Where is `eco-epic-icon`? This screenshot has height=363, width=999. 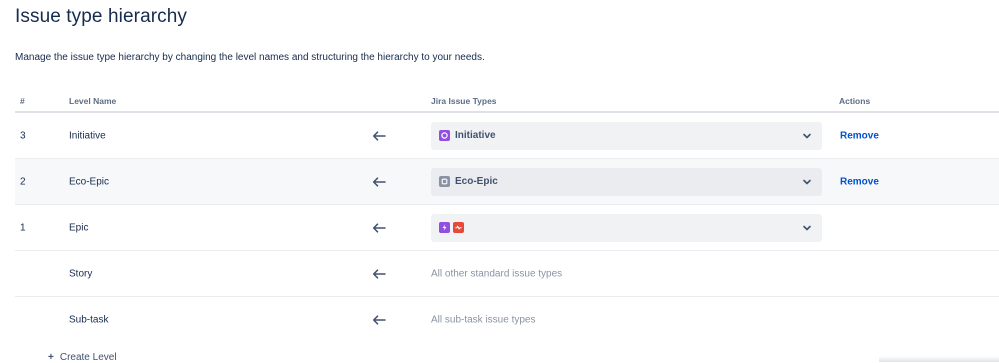
eco-epic-icon is located at coordinates (444, 181).